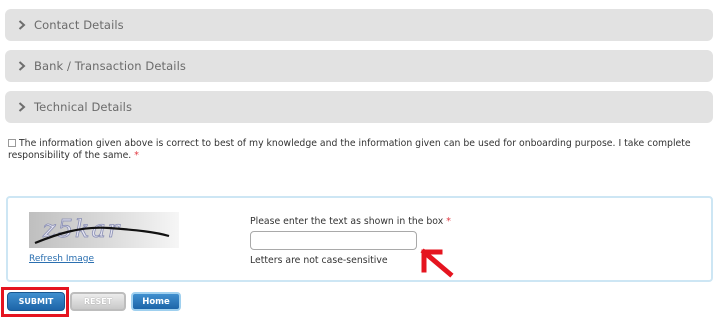 Image resolution: width=722 pixels, height=333 pixels. What do you see at coordinates (61, 259) in the screenshot?
I see `refresh-image-link: Refresh Image` at bounding box center [61, 259].